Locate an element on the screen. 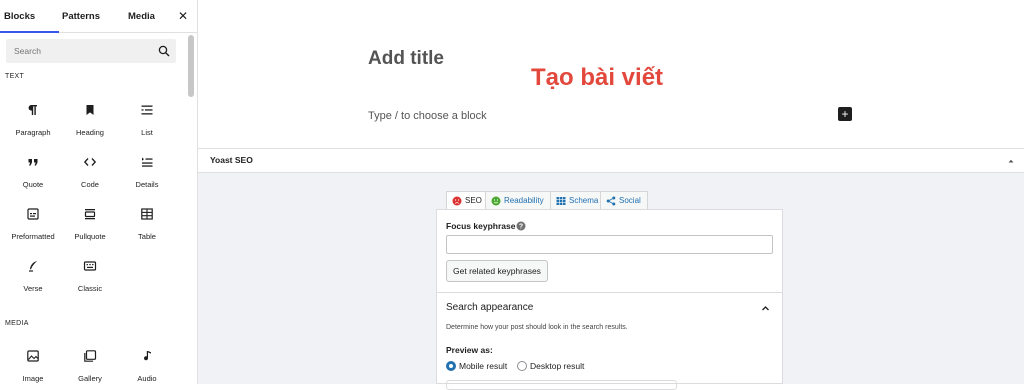 Image resolution: width=1024 pixels, height=390 pixels. tab-label: Readability is located at coordinates (524, 200).